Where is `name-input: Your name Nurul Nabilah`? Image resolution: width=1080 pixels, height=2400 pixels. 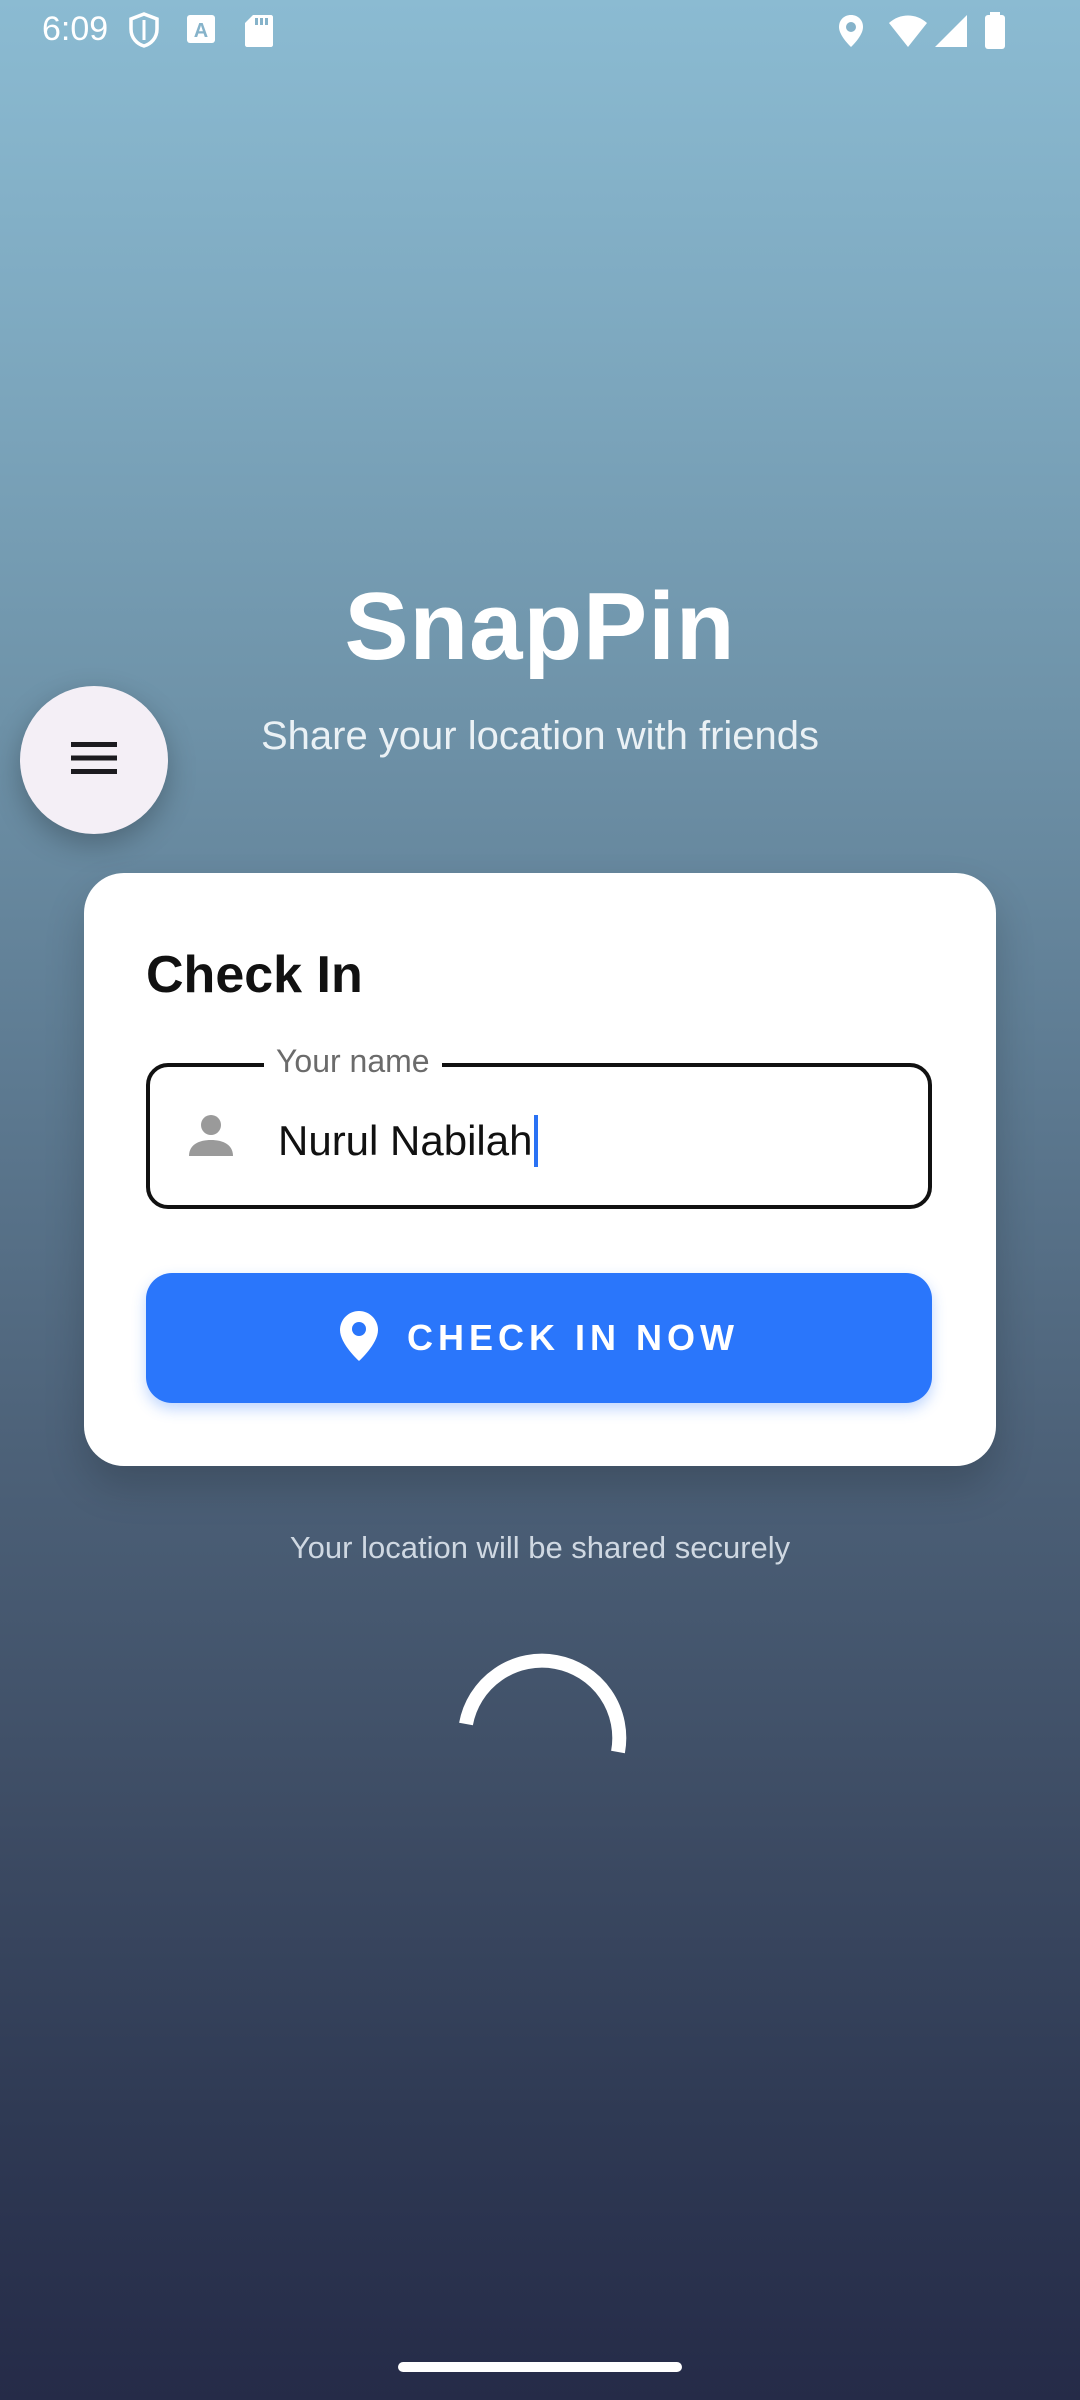
name-input: Your name Nurul Nabilah is located at coordinates (539, 1126).